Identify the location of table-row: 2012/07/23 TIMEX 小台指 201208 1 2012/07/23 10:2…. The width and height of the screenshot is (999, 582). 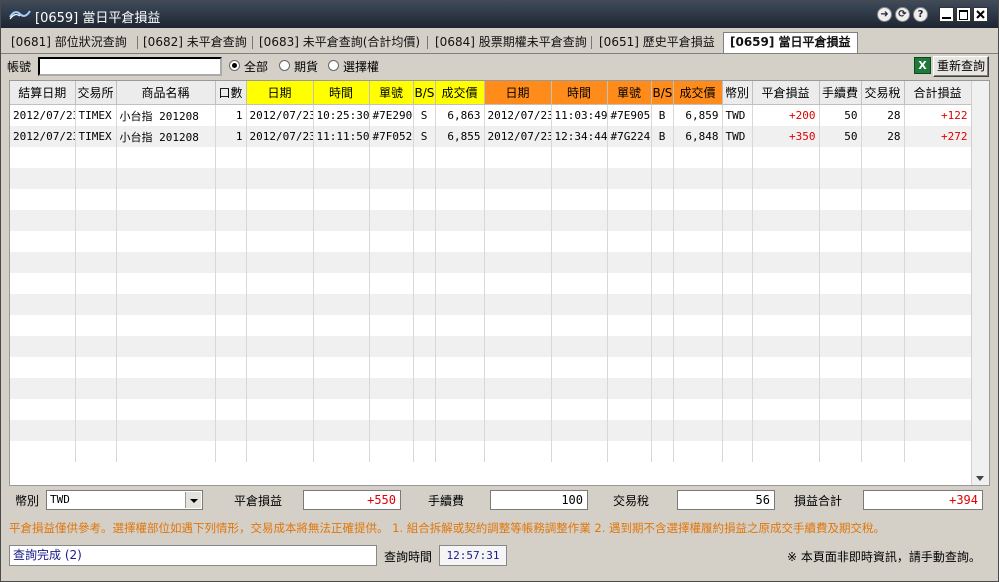
(491, 115).